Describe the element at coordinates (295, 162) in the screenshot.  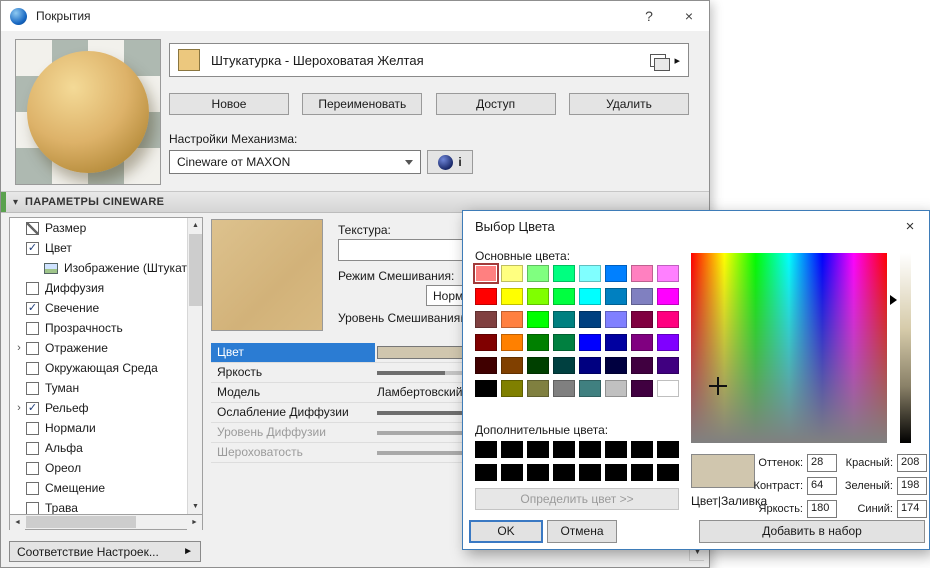
I see `engine-dropdown: Cineware от MAXON` at that location.